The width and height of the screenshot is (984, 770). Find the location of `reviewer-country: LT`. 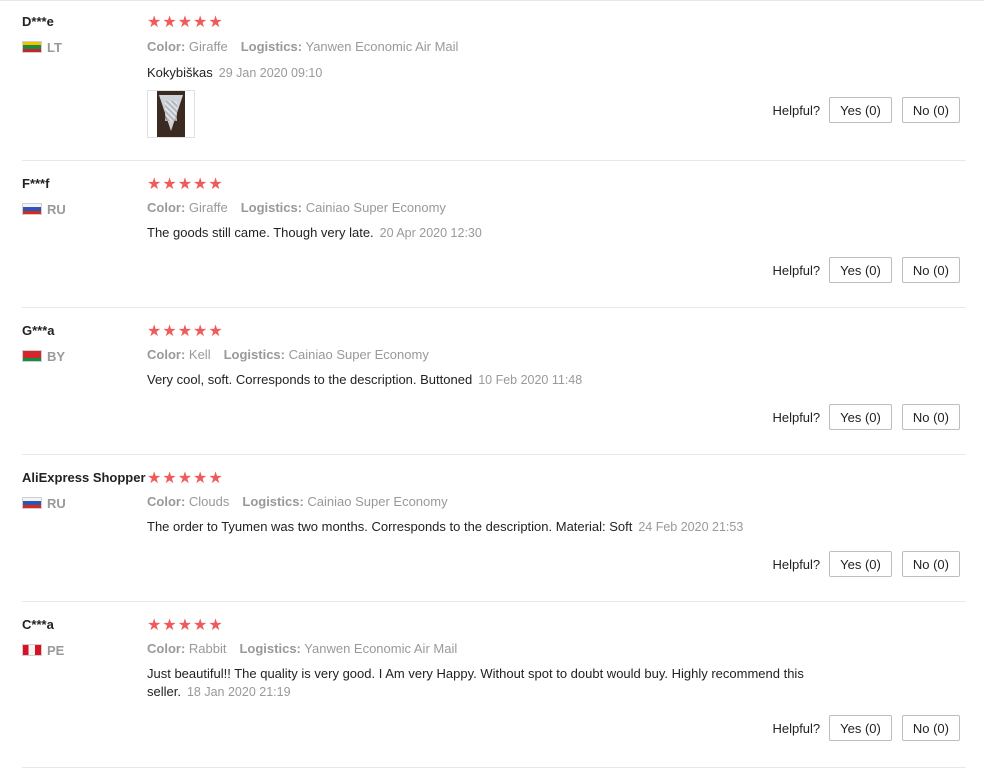

reviewer-country: LT is located at coordinates (42, 47).